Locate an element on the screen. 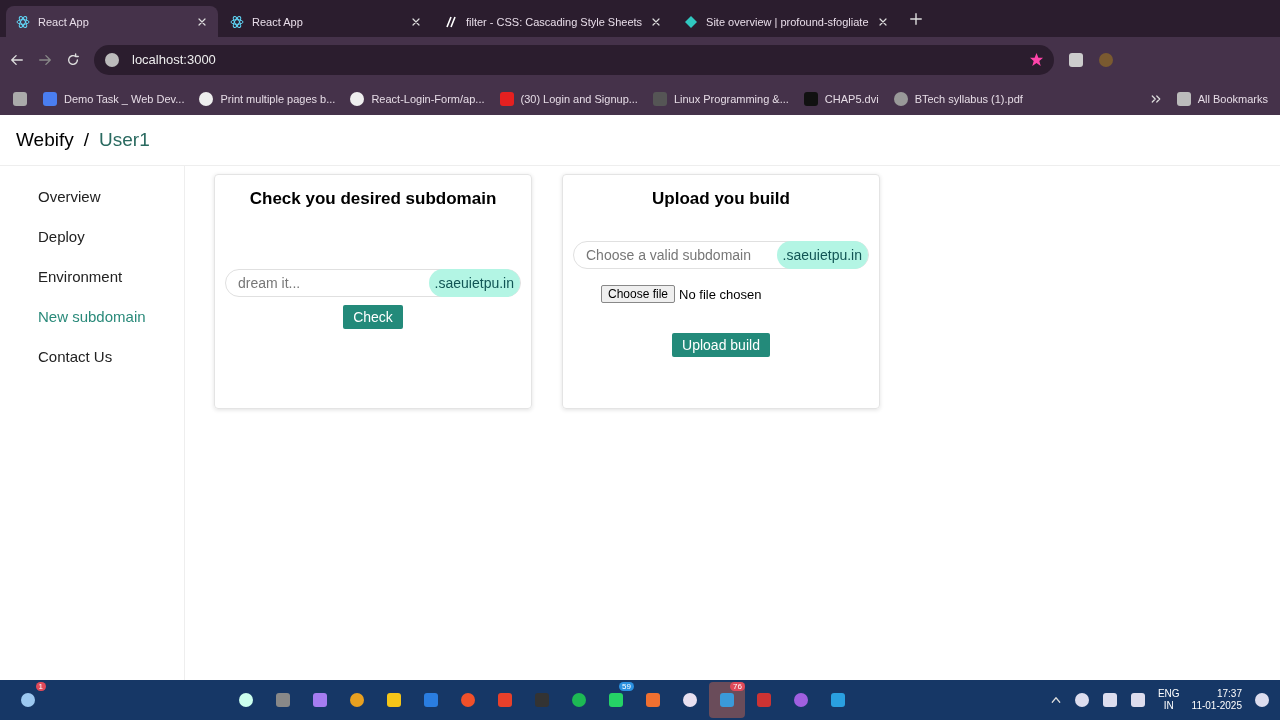  card-title: Check you desired subdomain is located at coordinates (373, 199).